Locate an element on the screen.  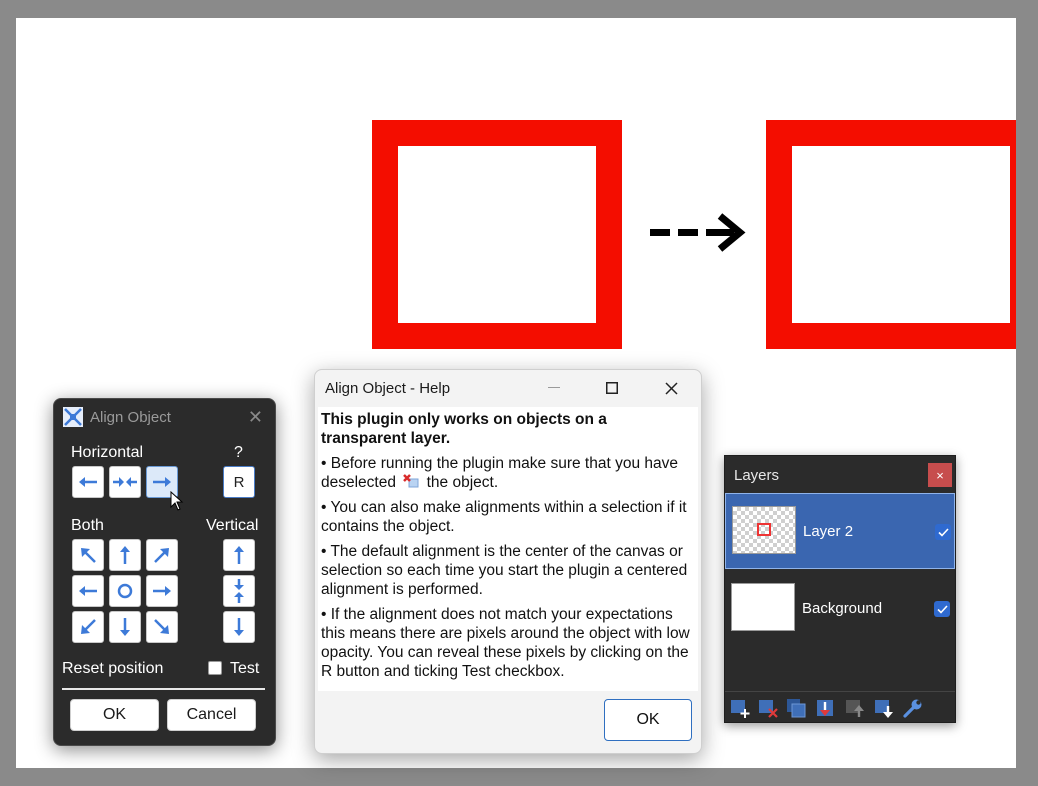
layers-title: Layers is located at coordinates (757, 475).